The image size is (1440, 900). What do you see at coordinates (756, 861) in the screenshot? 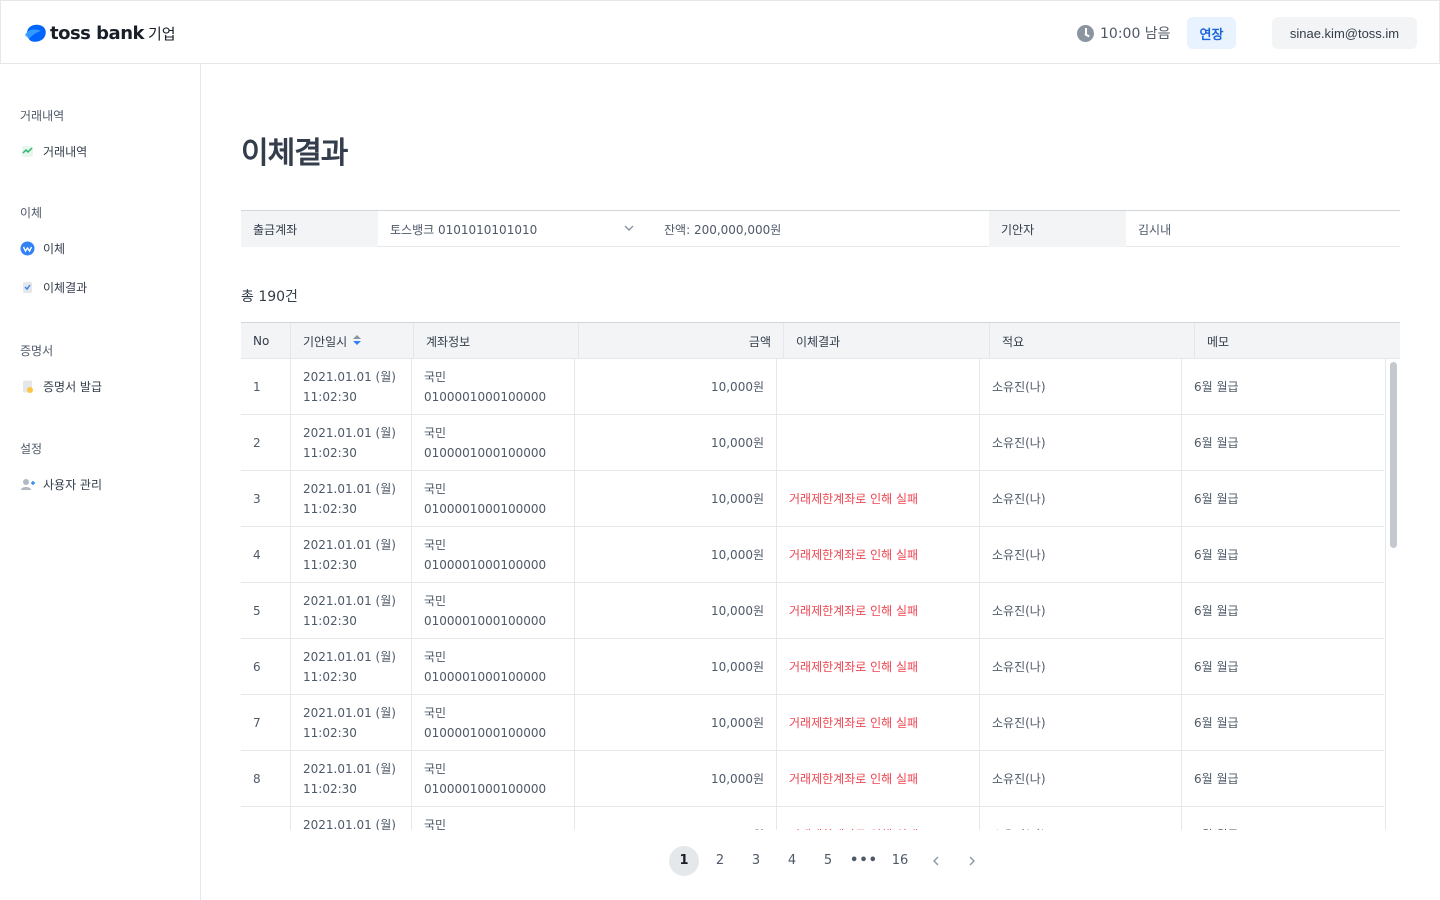
I see `page-button: 3` at bounding box center [756, 861].